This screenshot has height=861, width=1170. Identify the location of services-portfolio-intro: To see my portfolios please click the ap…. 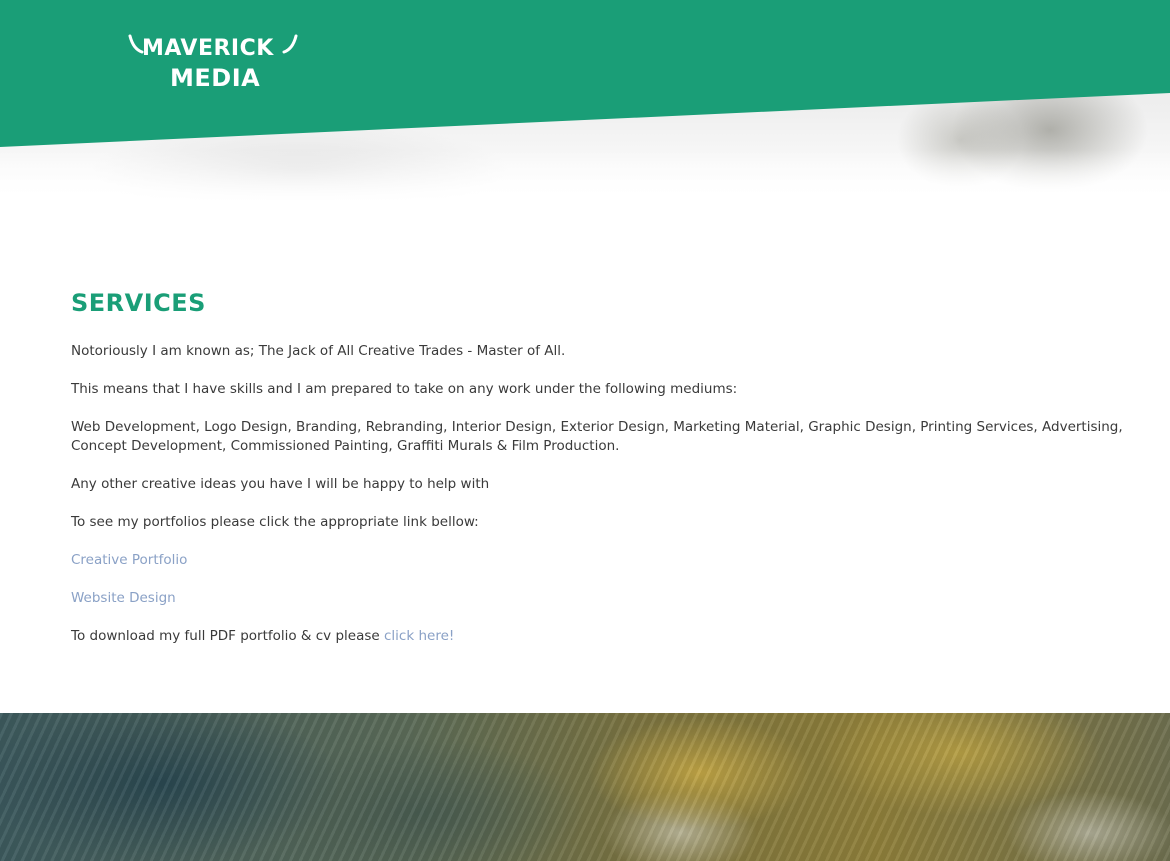
(275, 522).